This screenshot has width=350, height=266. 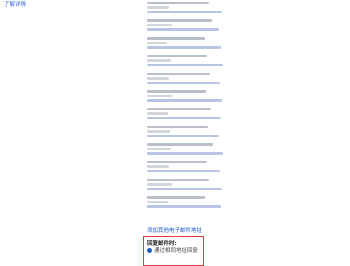 I want to click on reply-setting-panel: 回复邮件时: 通过相同地址回复, so click(x=173, y=251).